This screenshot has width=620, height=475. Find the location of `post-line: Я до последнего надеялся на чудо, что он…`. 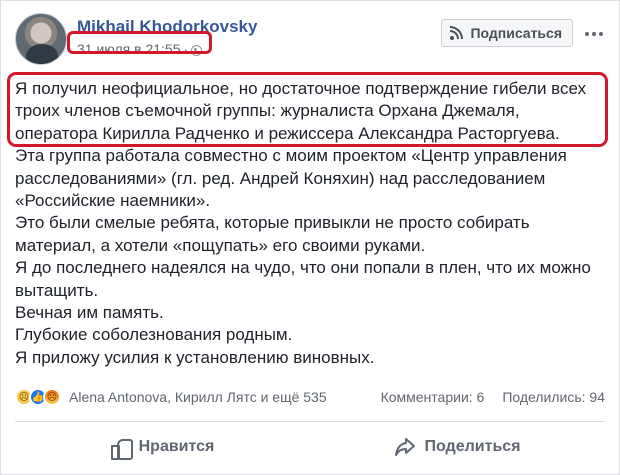

post-line: Я до последнего надеялся на чудо, что он… is located at coordinates (303, 268).